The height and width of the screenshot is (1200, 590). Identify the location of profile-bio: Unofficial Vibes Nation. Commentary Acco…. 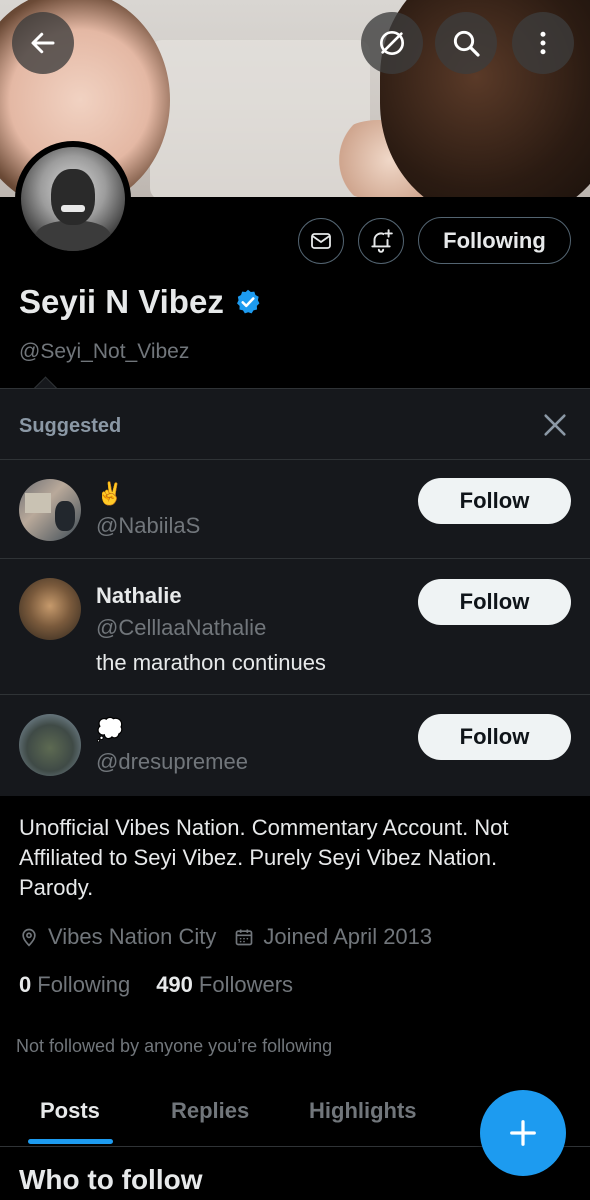
(264, 857).